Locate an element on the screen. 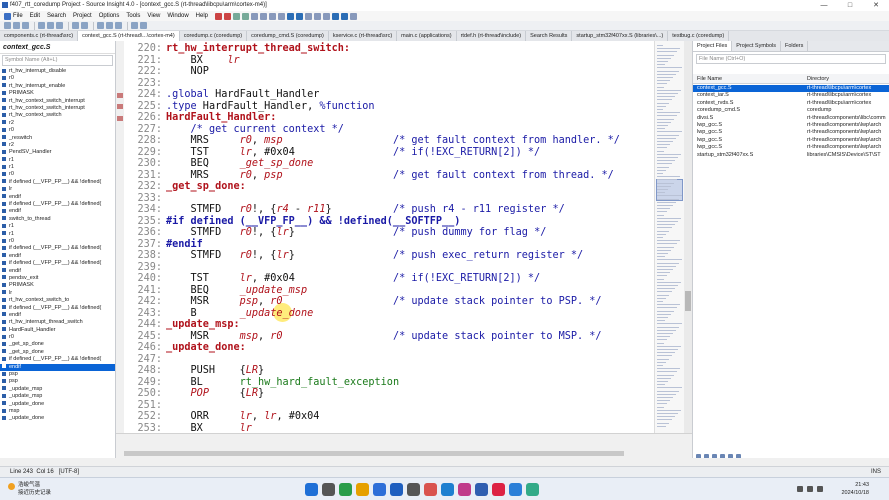 This screenshot has width=889, height=500. tab-startup-stm32: startup_stm32f407xx.S (libraries\...) is located at coordinates (620, 36).